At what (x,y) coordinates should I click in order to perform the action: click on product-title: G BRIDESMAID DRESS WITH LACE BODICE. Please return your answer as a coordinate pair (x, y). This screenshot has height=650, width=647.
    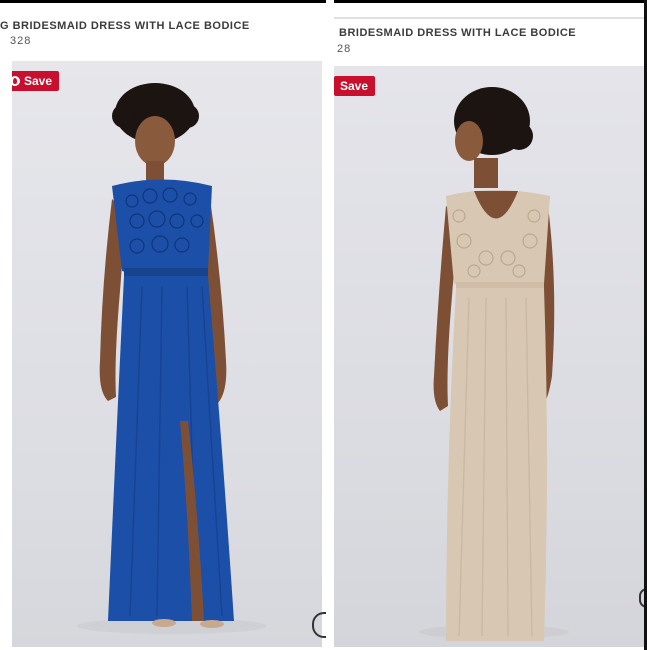
    Looking at the image, I should click on (125, 26).